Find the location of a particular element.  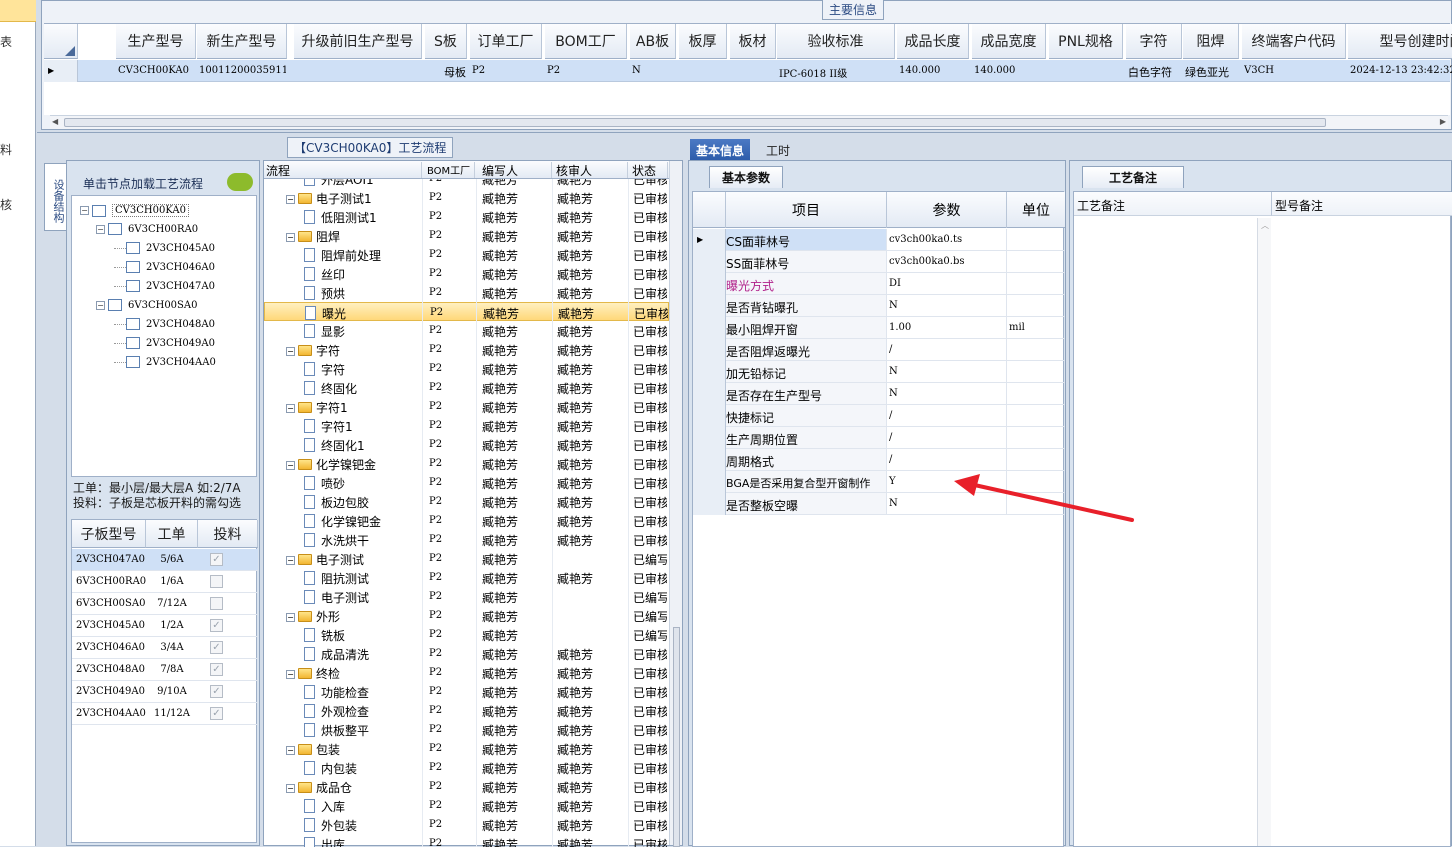

main-col-header: 字符 is located at coordinates (1154, 41).